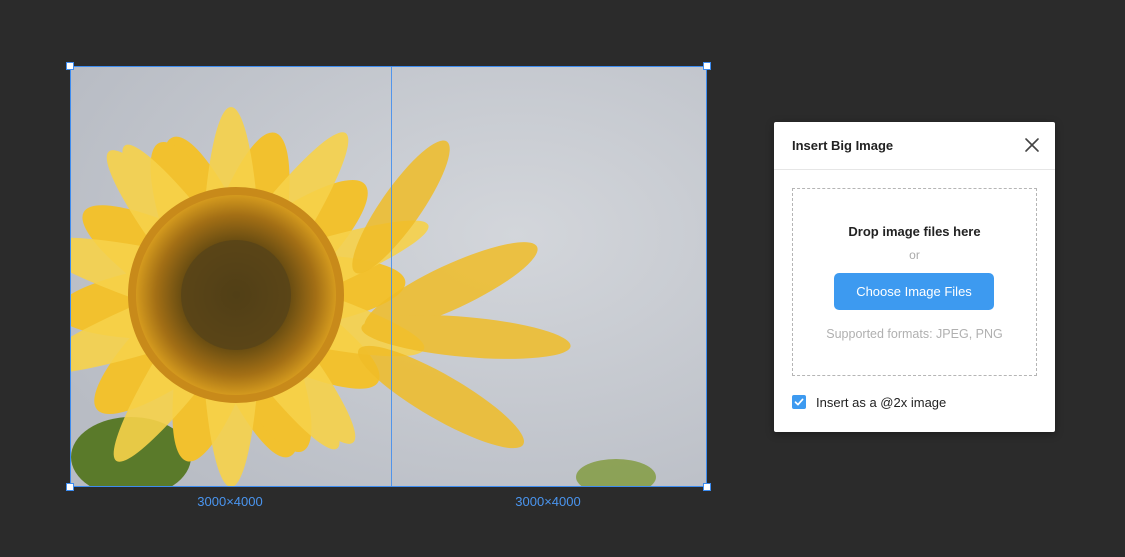 Image resolution: width=1125 pixels, height=557 pixels. I want to click on dialog-header: Insert Big Image, so click(914, 146).